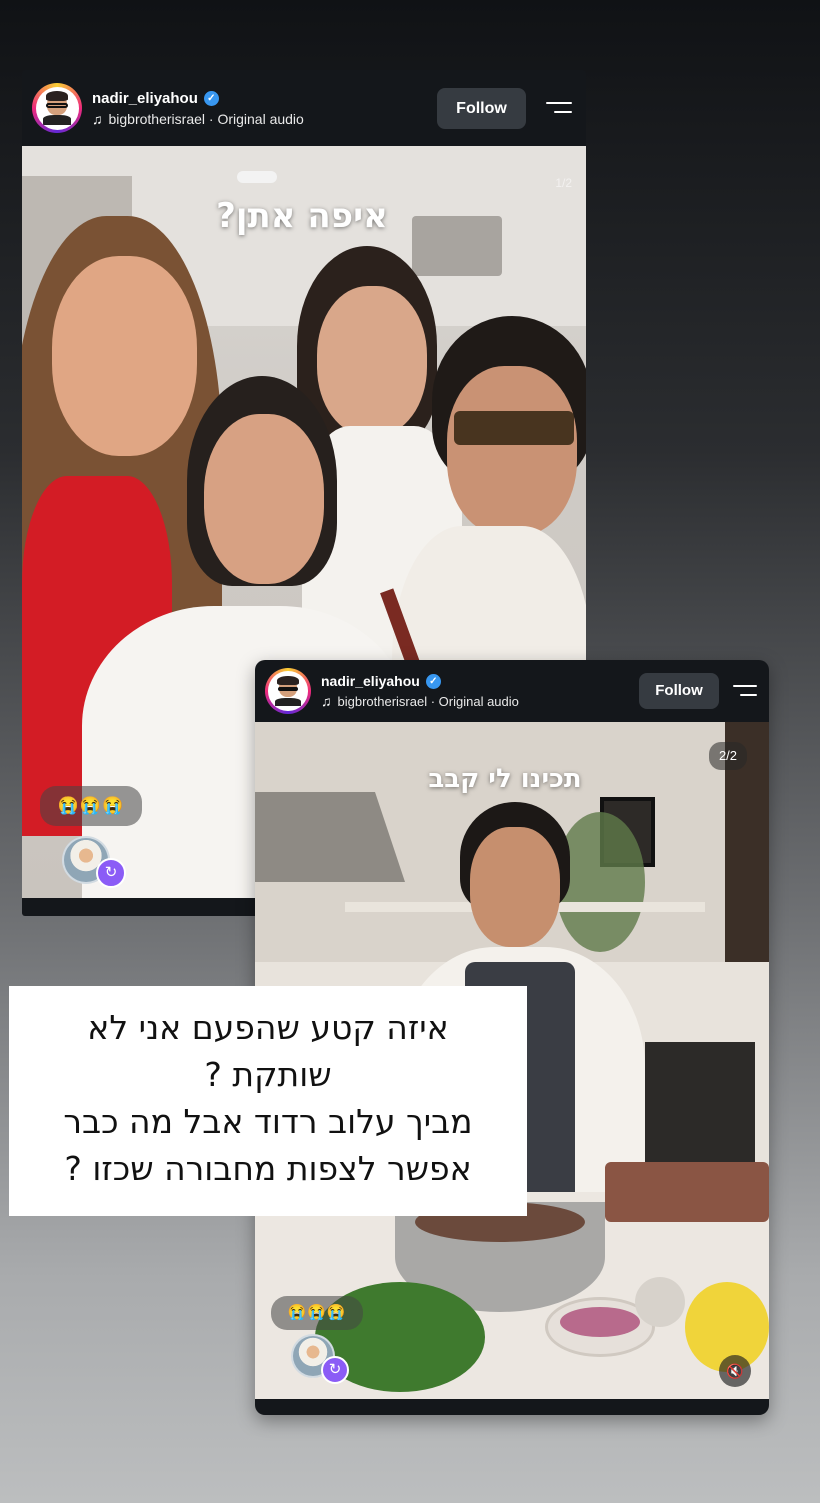 The height and width of the screenshot is (1503, 820). I want to click on caption-line: אפשר לצפות מחבורה שכזו ?, so click(268, 1168).